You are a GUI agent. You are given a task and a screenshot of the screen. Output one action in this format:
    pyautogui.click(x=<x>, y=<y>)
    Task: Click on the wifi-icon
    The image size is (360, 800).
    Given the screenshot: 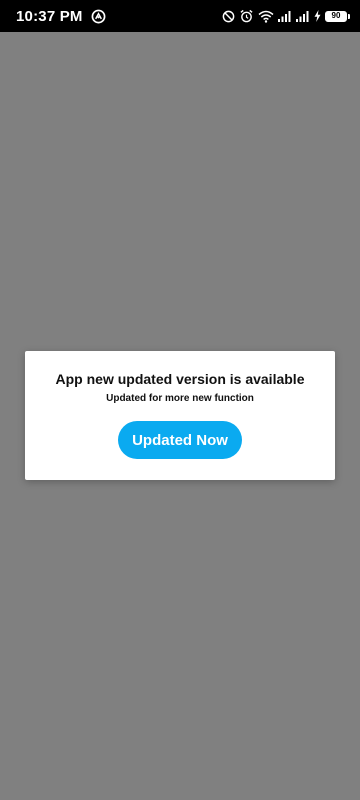 What is the action you would take?
    pyautogui.click(x=266, y=16)
    